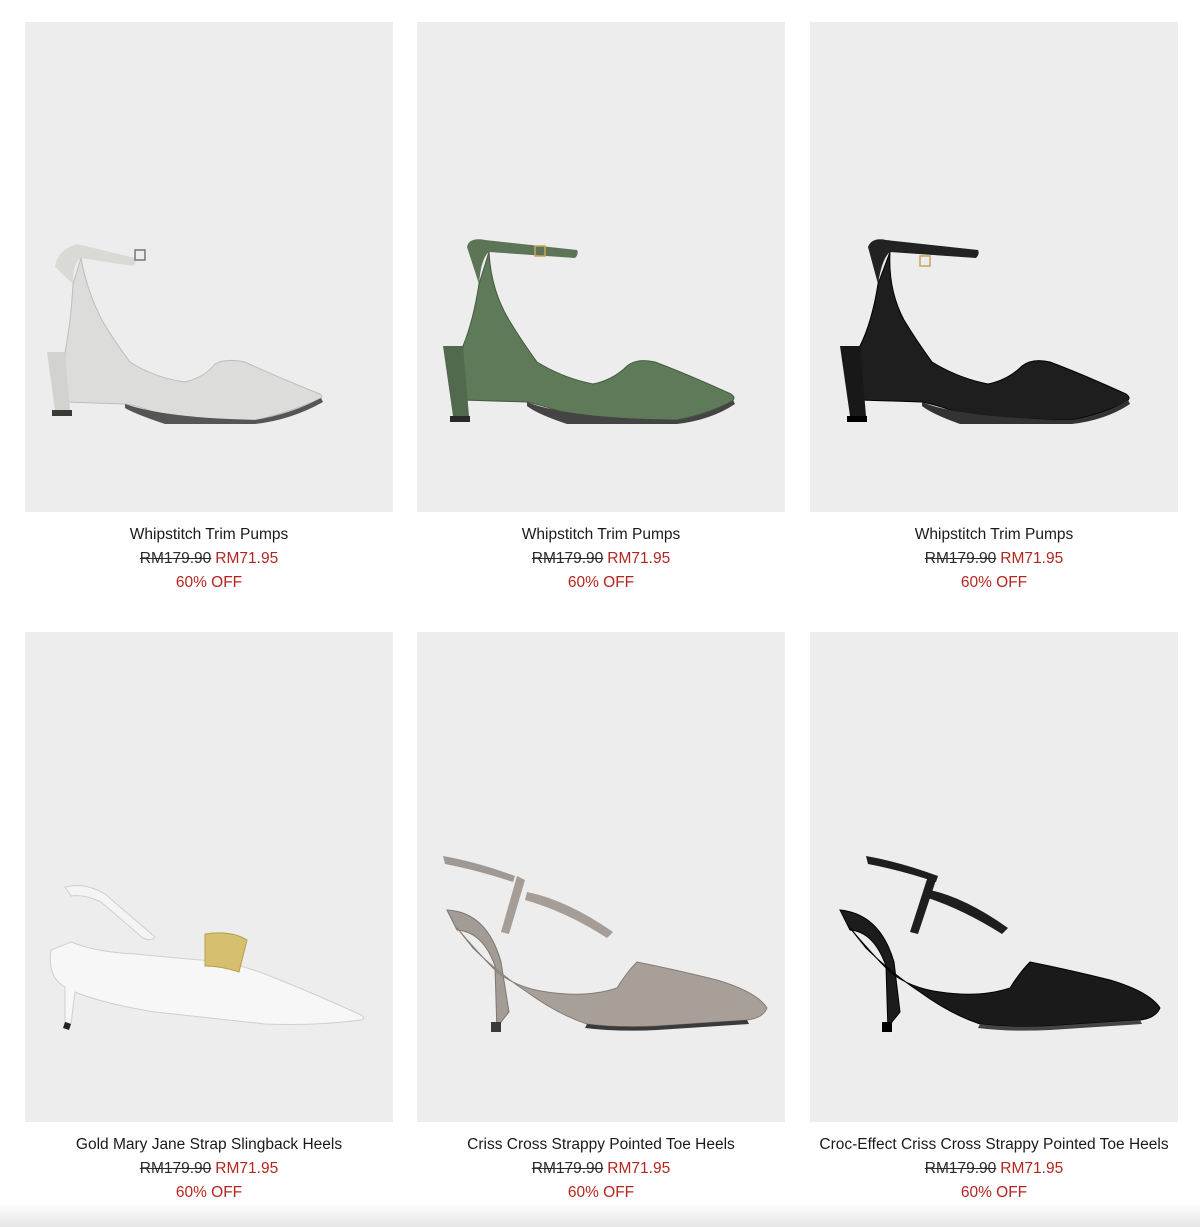 Image resolution: width=1200 pixels, height=1227 pixels. What do you see at coordinates (985, 331) in the screenshot?
I see `shoe-pump-black-image` at bounding box center [985, 331].